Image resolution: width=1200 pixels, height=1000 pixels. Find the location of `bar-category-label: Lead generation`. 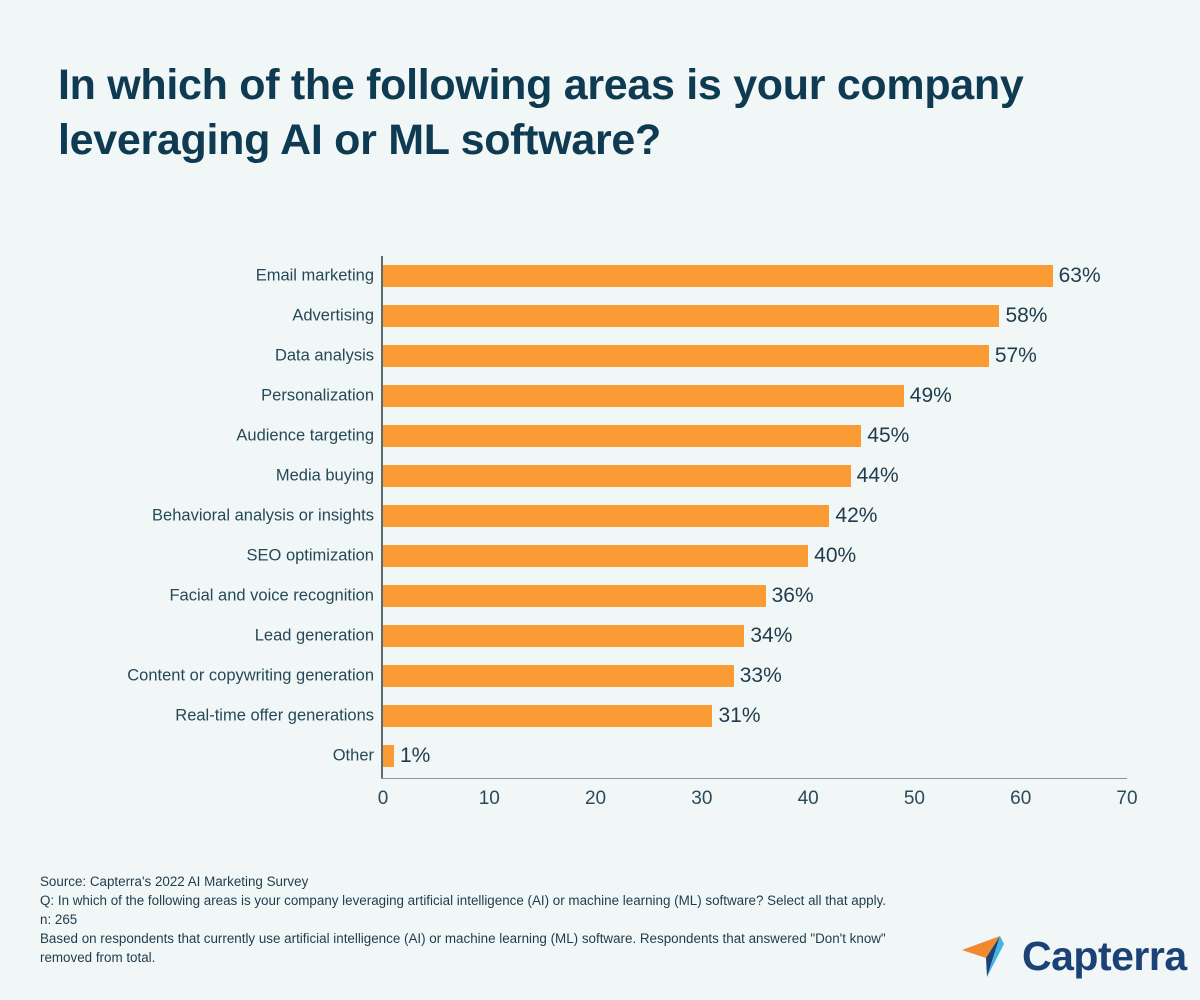

bar-category-label: Lead generation is located at coordinates (314, 635).